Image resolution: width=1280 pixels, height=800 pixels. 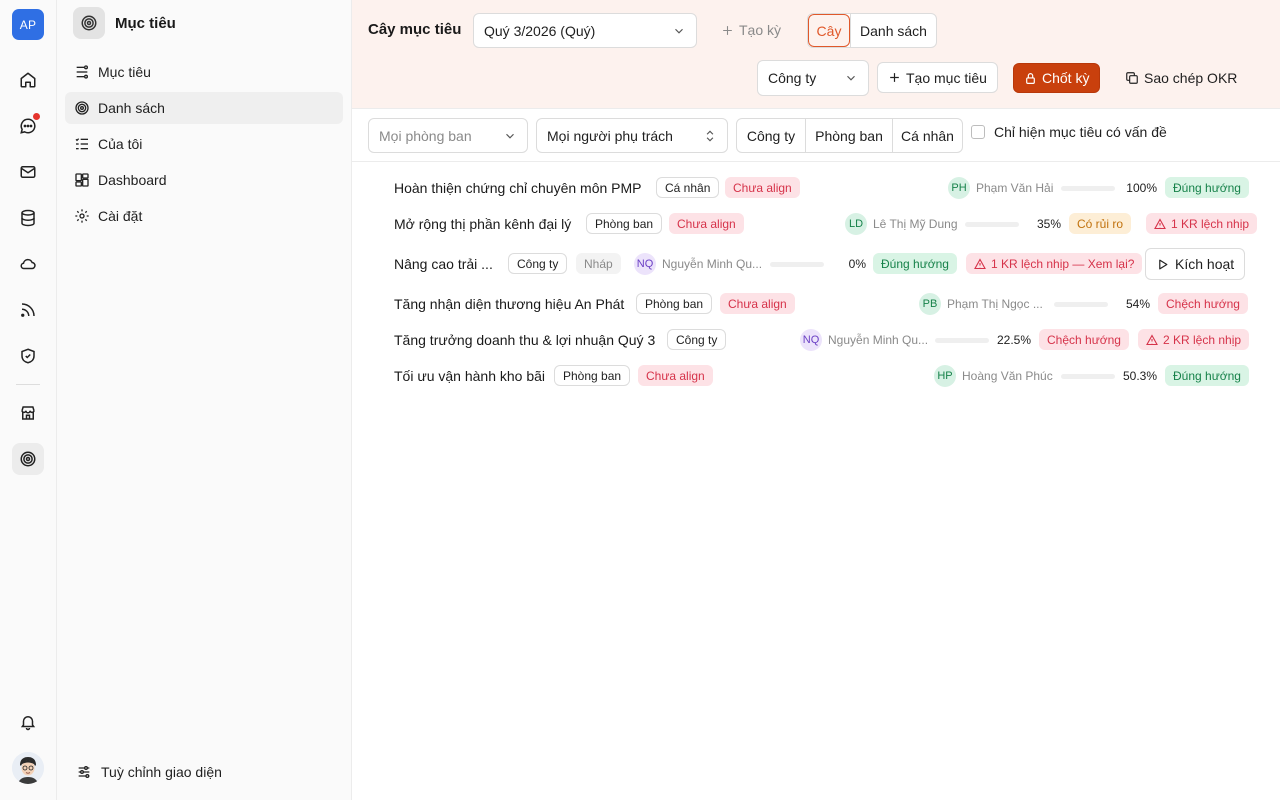 I want to click on workspace-logo: AP, so click(x=28, y=24).